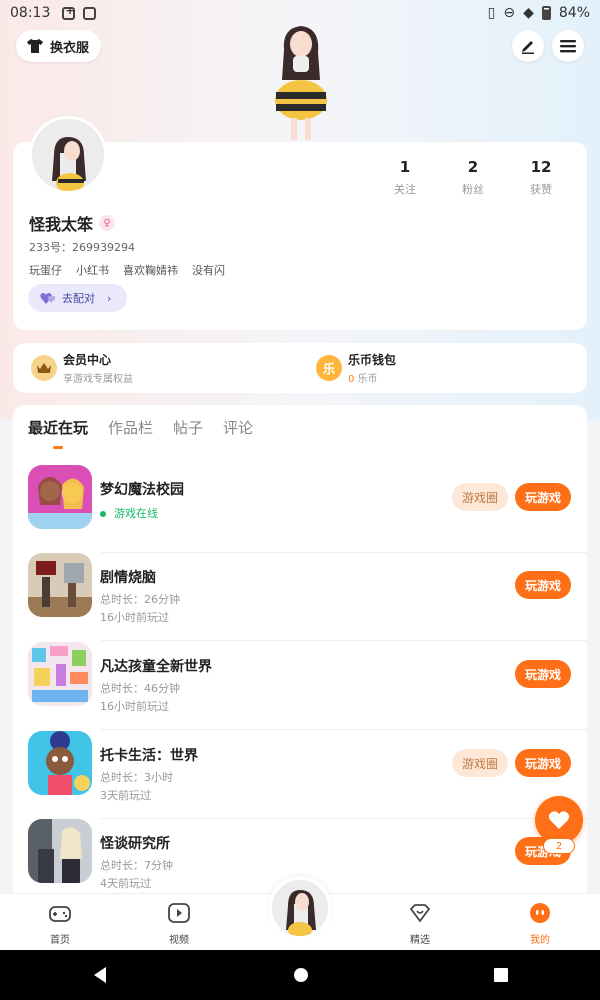 This screenshot has width=600, height=1000. What do you see at coordinates (179, 940) in the screenshot?
I see `nav-video-label: 视频` at bounding box center [179, 940].